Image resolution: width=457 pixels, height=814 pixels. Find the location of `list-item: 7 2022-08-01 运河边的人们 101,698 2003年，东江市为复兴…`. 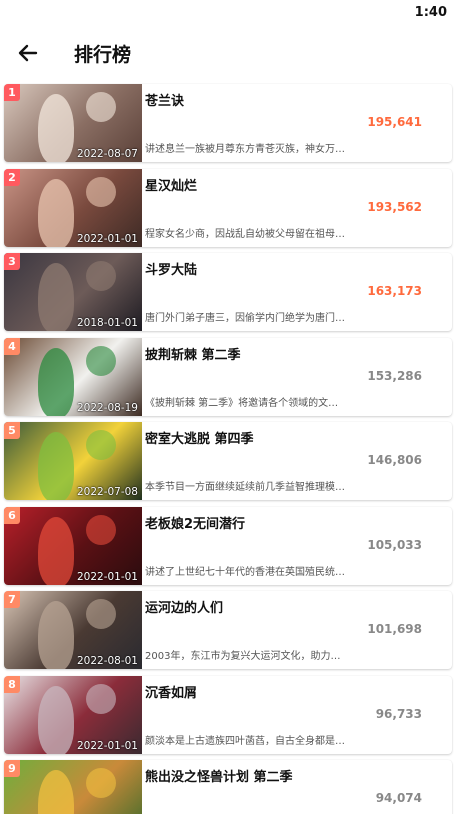

list-item: 7 2022-08-01 运河边的人们 101,698 2003年，东江市为复兴… is located at coordinates (228, 633).